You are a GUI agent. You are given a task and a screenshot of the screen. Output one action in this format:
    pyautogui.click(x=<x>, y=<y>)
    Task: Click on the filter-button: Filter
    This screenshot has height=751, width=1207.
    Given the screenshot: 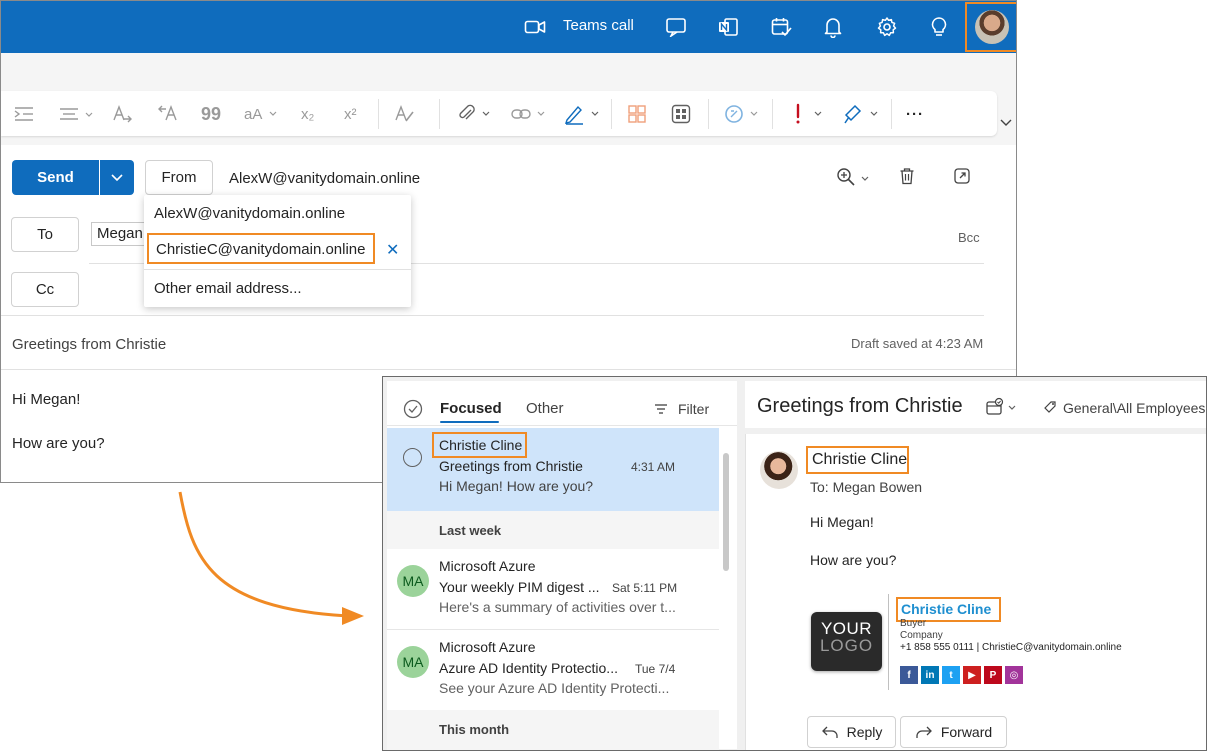 What is the action you would take?
    pyautogui.click(x=681, y=409)
    